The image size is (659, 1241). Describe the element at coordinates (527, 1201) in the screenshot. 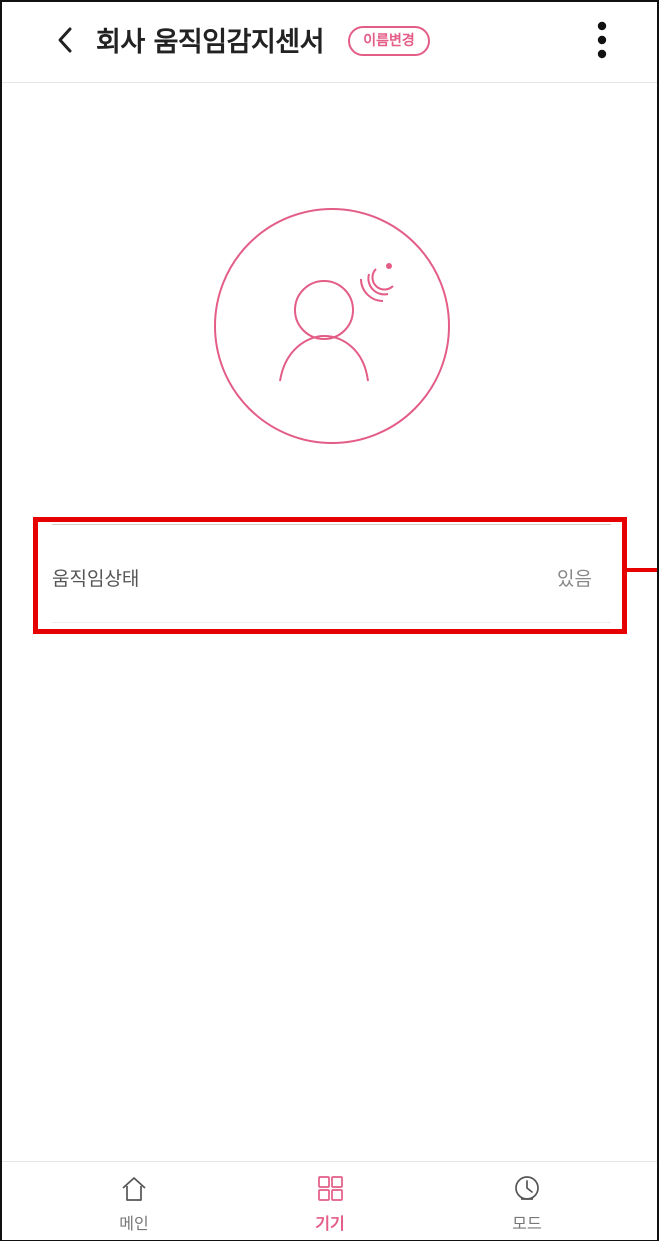

I see `tab-mode: 모드` at that location.